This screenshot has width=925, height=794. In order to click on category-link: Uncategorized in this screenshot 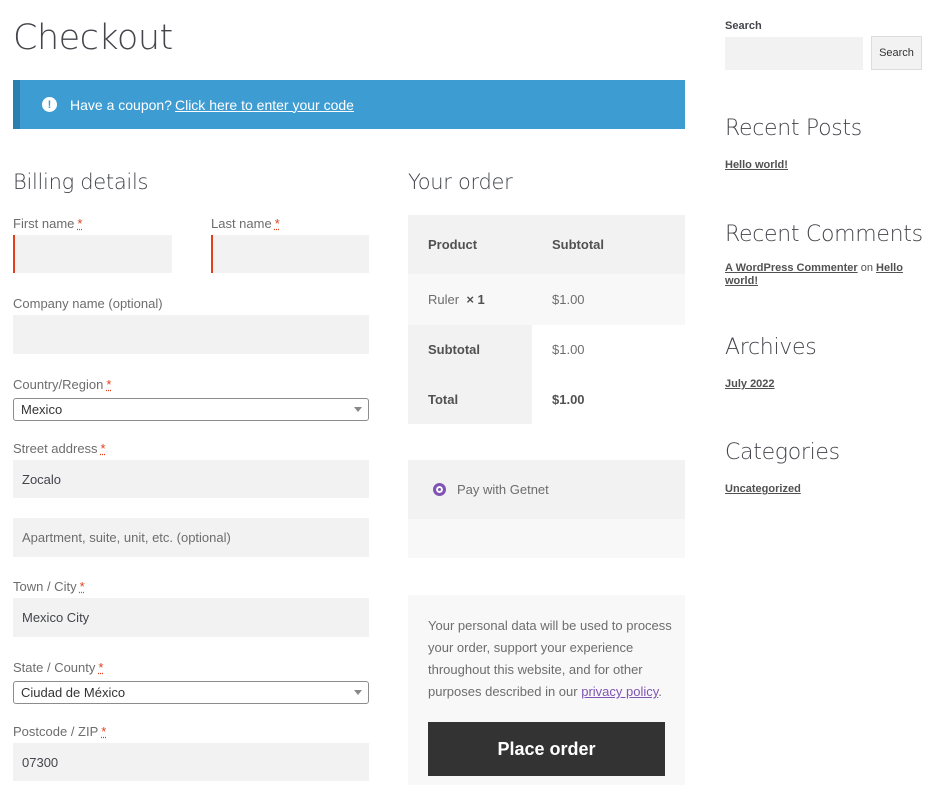, I will do `click(763, 489)`.